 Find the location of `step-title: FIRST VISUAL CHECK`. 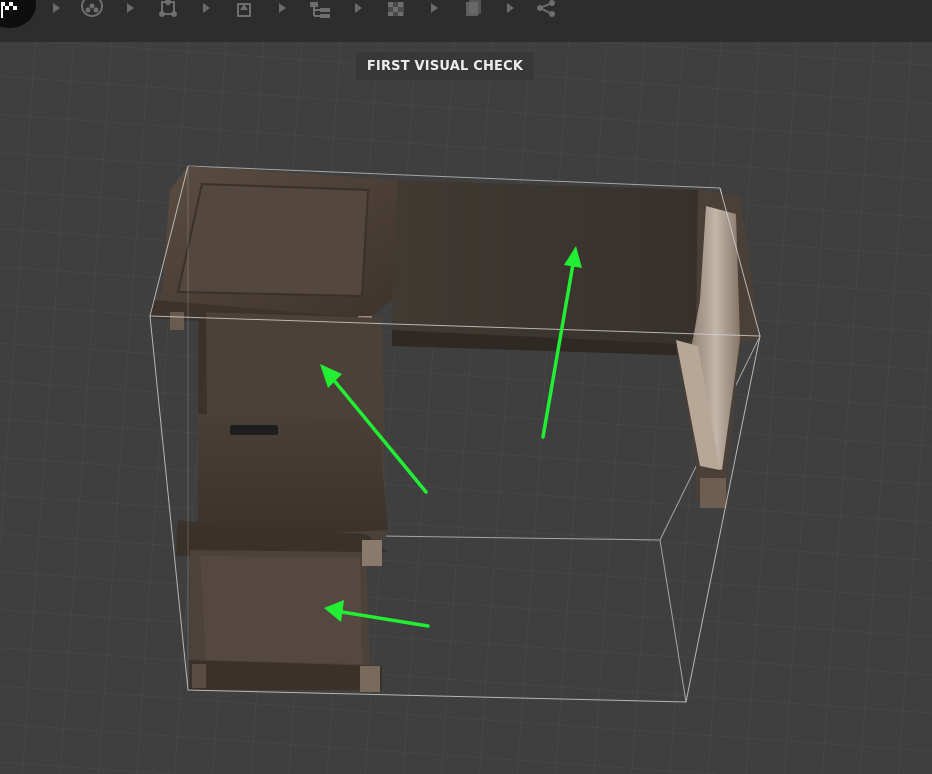

step-title: FIRST VISUAL CHECK is located at coordinates (445, 66).